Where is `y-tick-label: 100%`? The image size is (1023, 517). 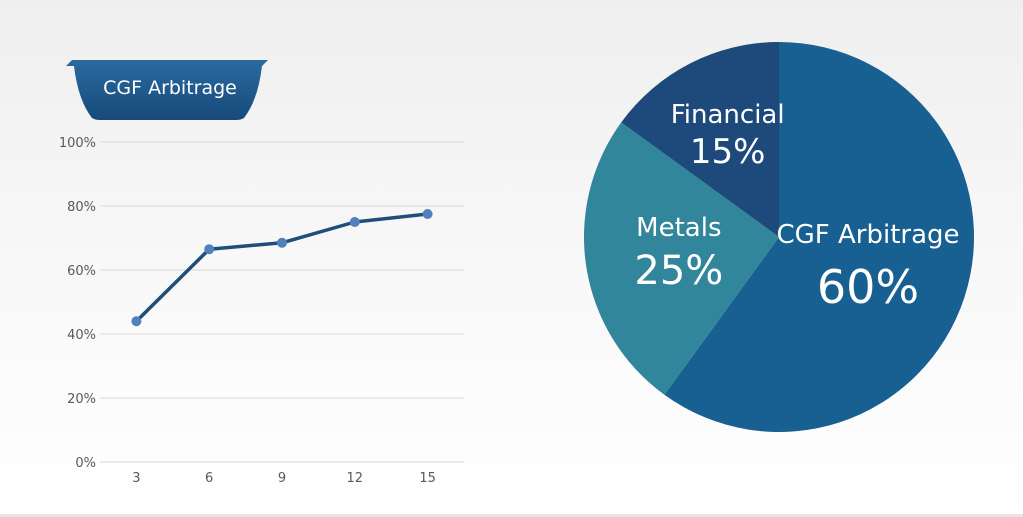 y-tick-label: 100% is located at coordinates (77, 143).